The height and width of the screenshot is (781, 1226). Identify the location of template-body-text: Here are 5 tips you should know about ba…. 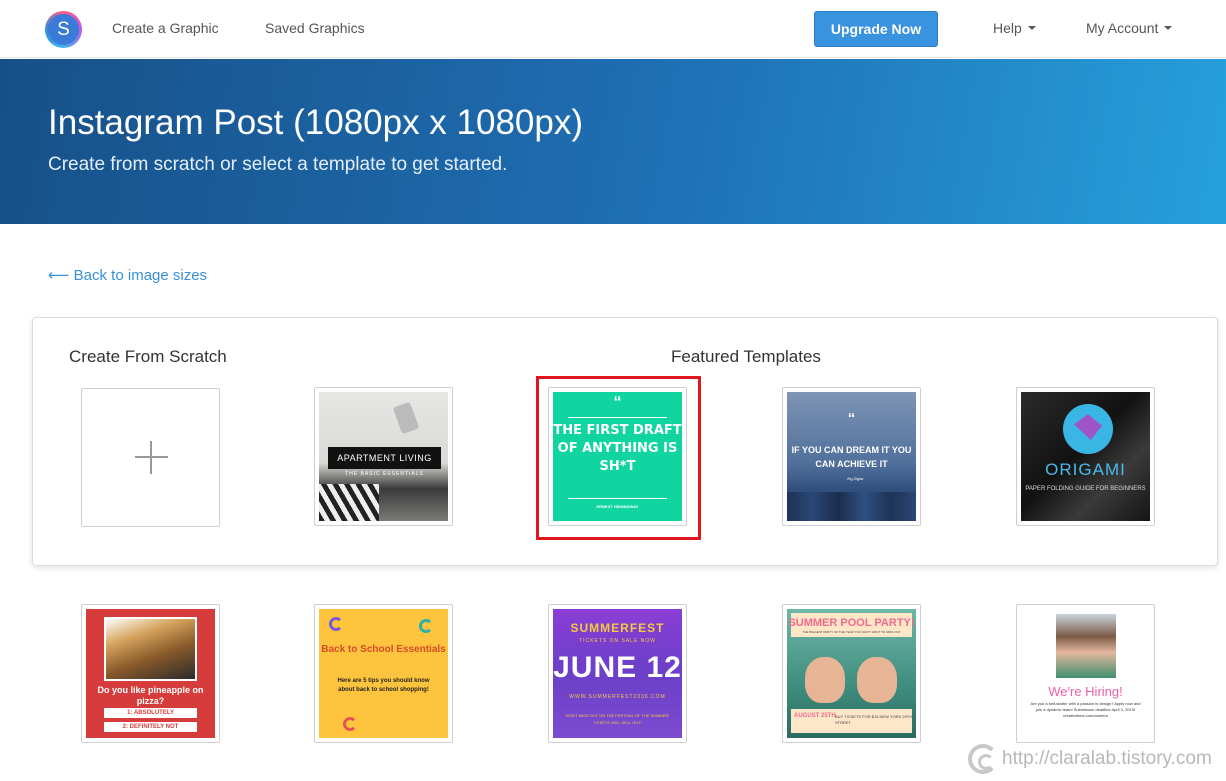
(383, 685).